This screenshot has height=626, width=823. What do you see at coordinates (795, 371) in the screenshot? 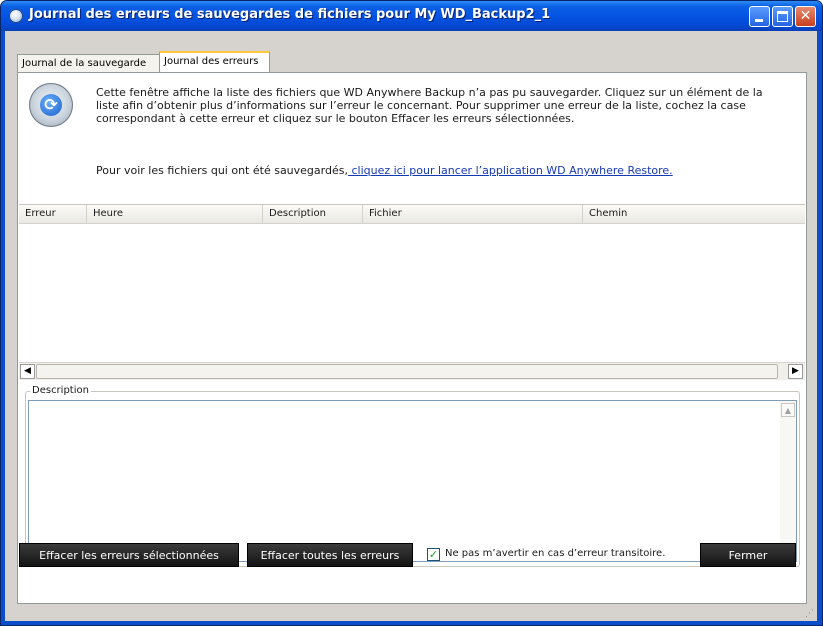
I see `scroll-right-icon: ▶` at bounding box center [795, 371].